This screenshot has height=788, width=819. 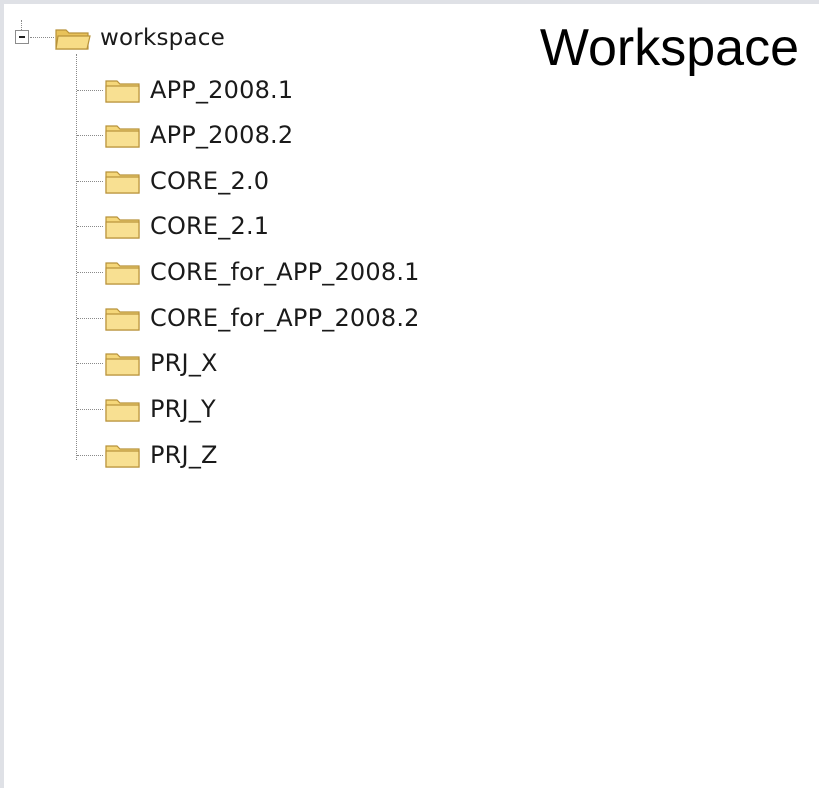 I want to click on tree-item-label: PRJ_X, so click(x=184, y=363).